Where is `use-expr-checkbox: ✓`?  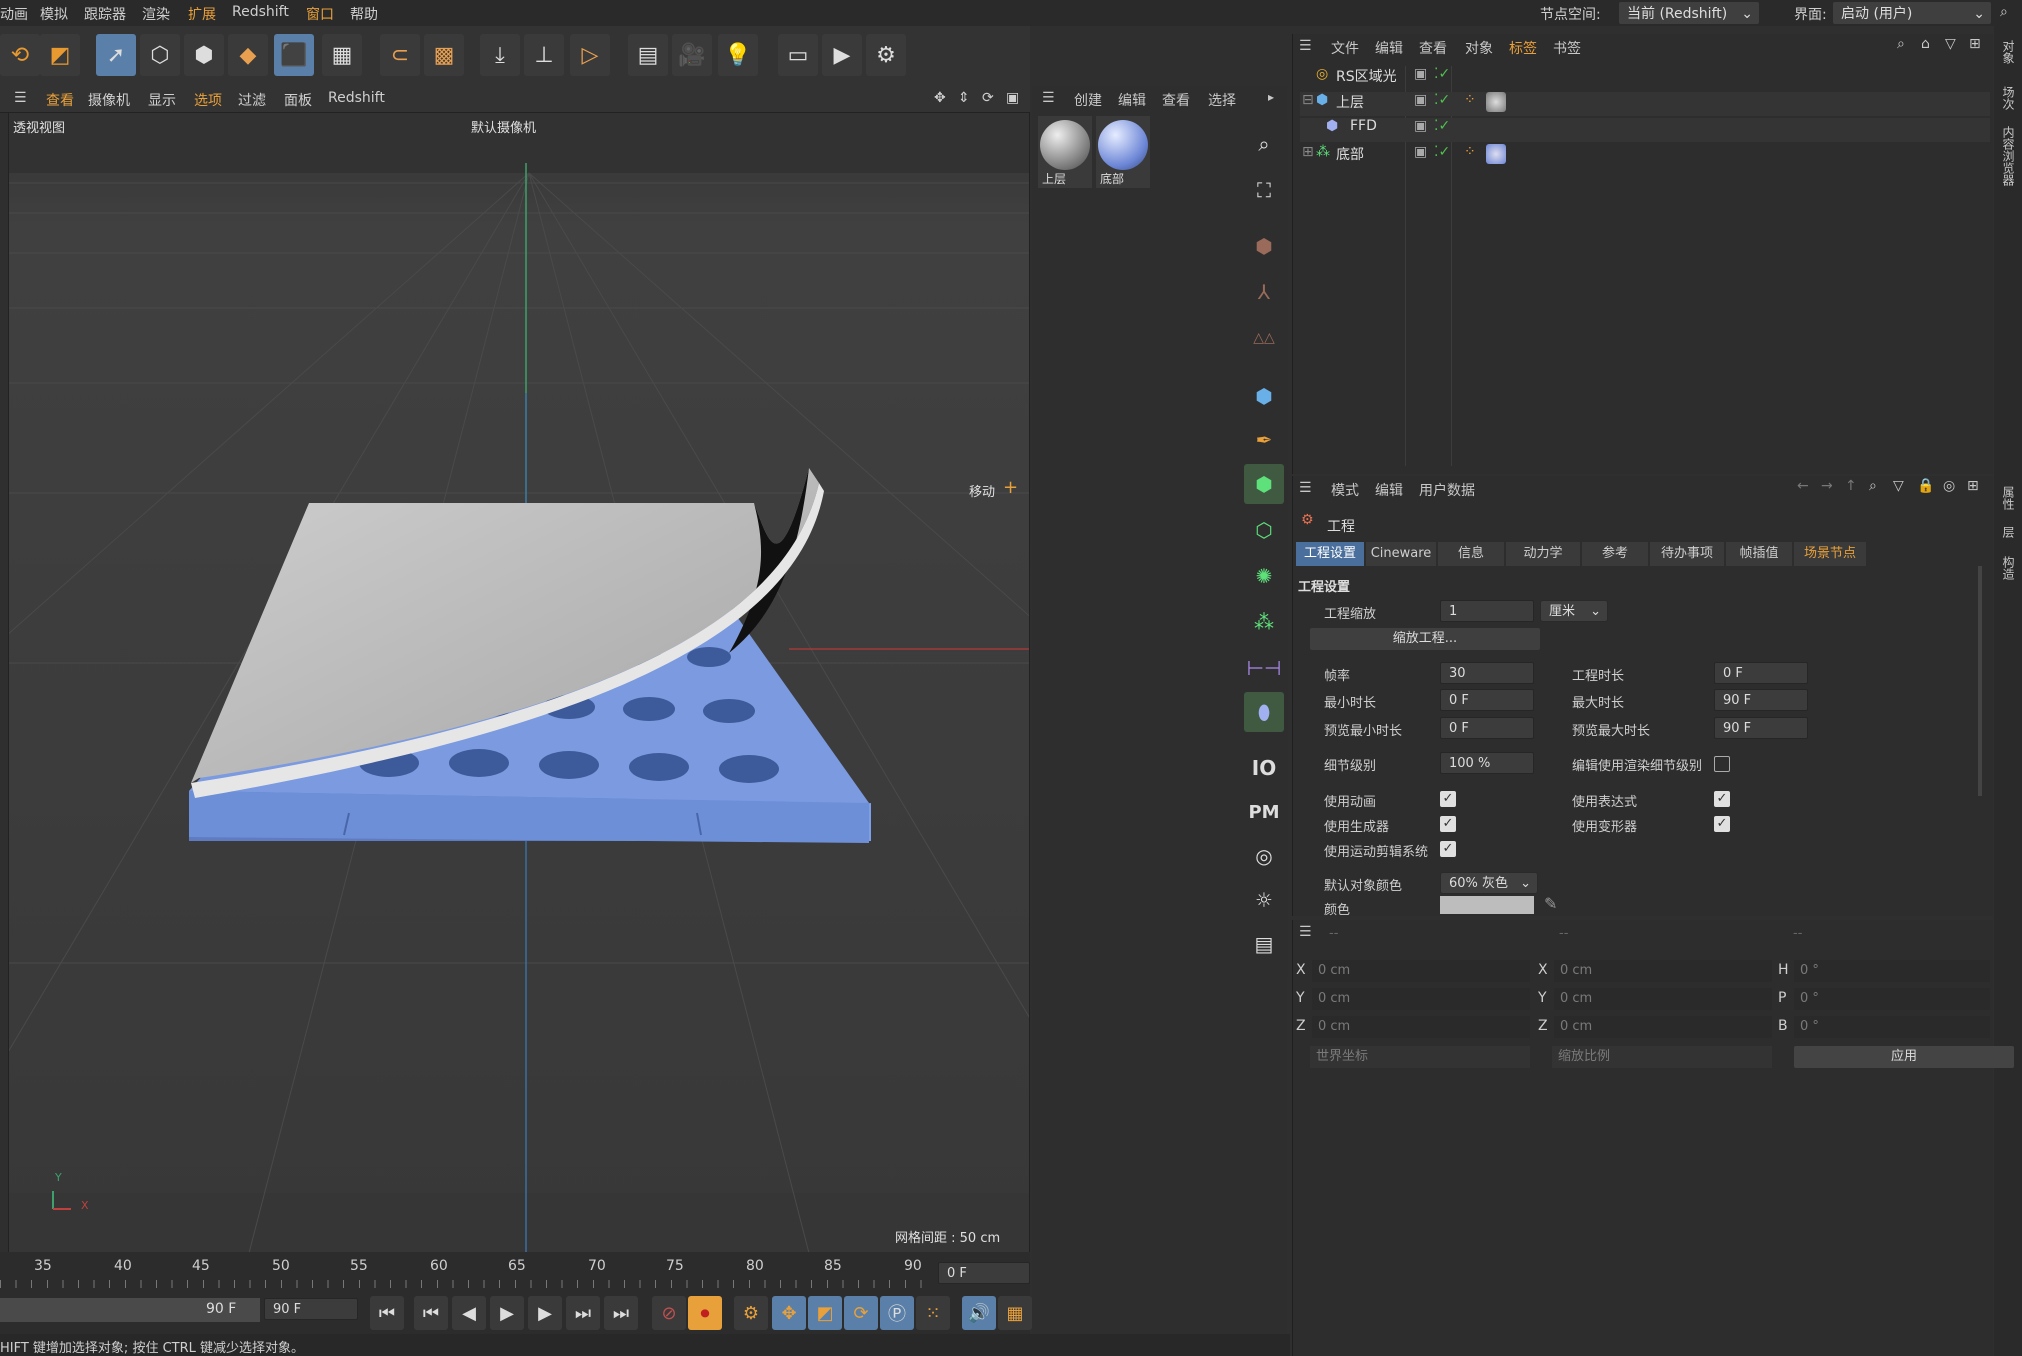
use-expr-checkbox: ✓ is located at coordinates (1722, 799).